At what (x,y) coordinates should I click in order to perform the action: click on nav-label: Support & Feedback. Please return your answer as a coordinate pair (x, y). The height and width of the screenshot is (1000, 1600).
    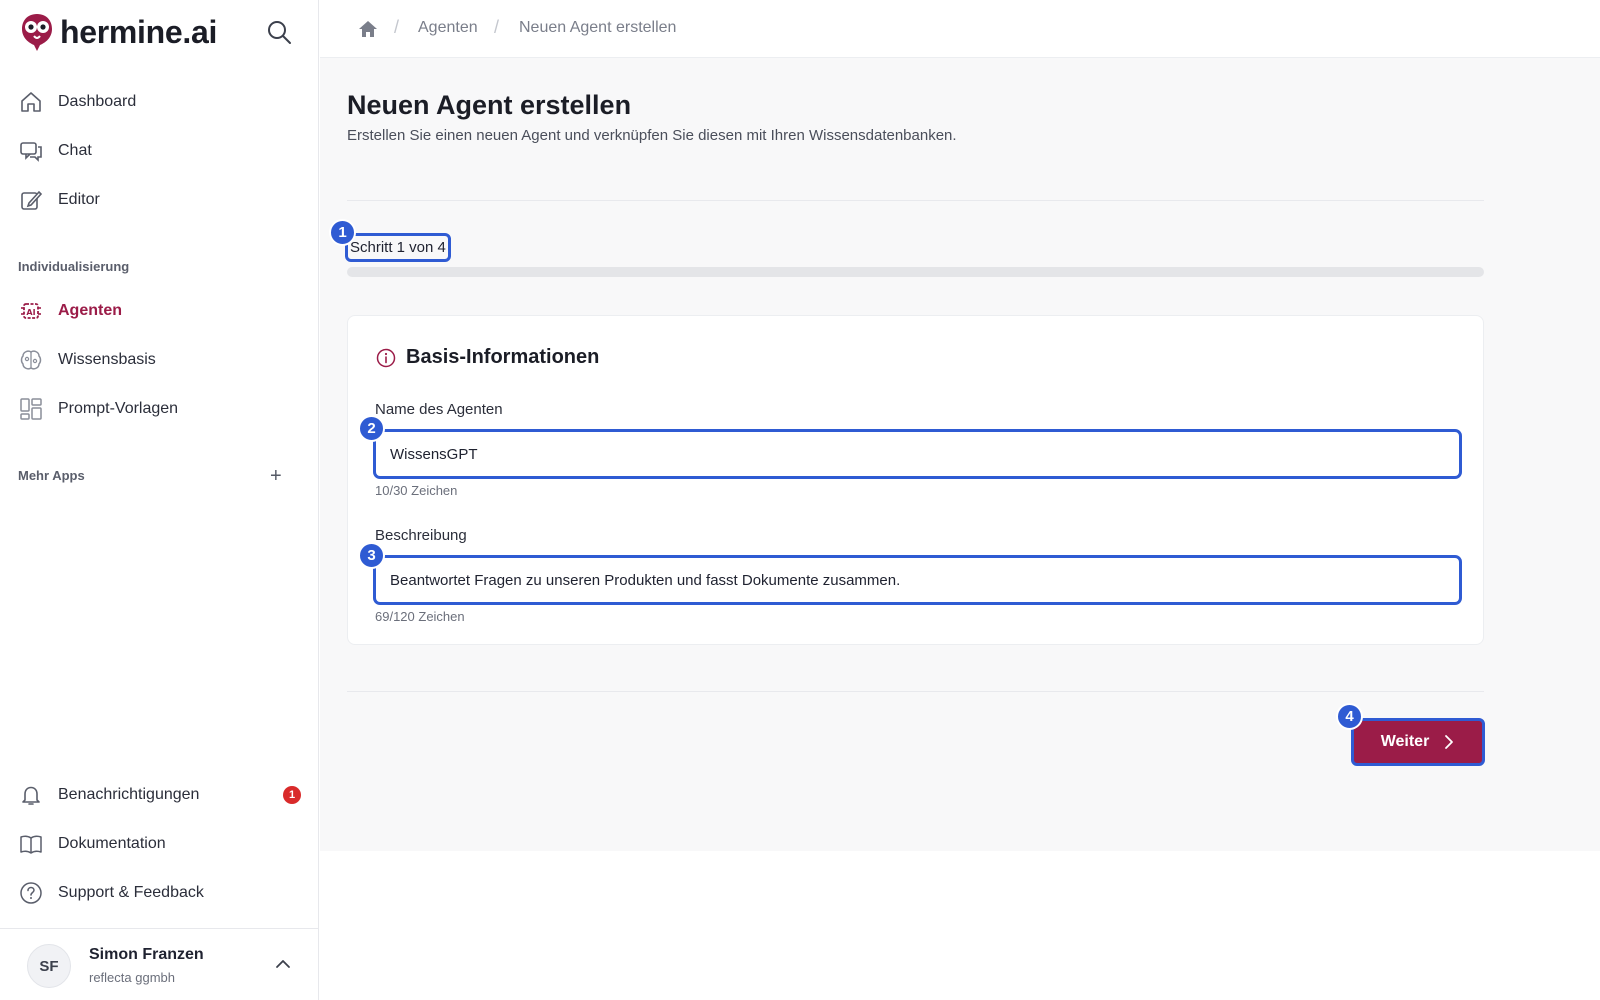
    Looking at the image, I should click on (131, 892).